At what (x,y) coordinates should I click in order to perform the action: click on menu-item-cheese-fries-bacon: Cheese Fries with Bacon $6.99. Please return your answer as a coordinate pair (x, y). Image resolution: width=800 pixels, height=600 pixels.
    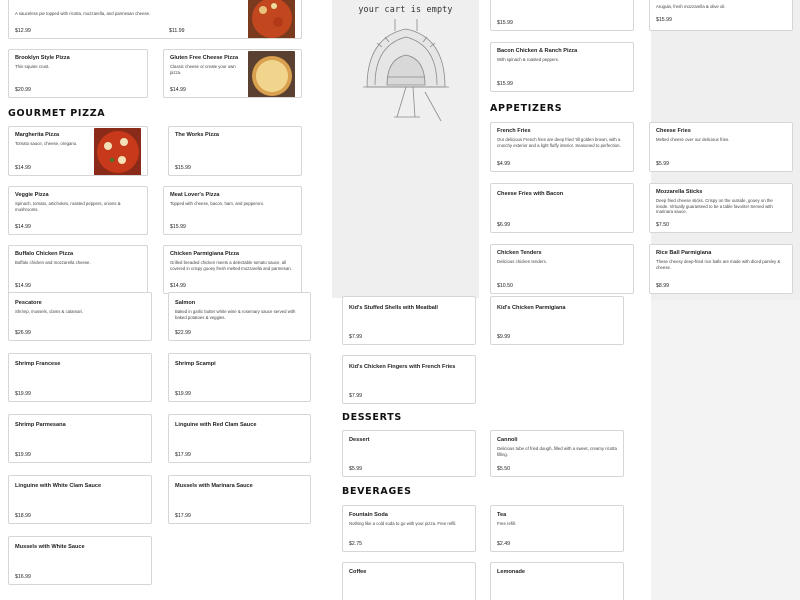
    Looking at the image, I should click on (562, 208).